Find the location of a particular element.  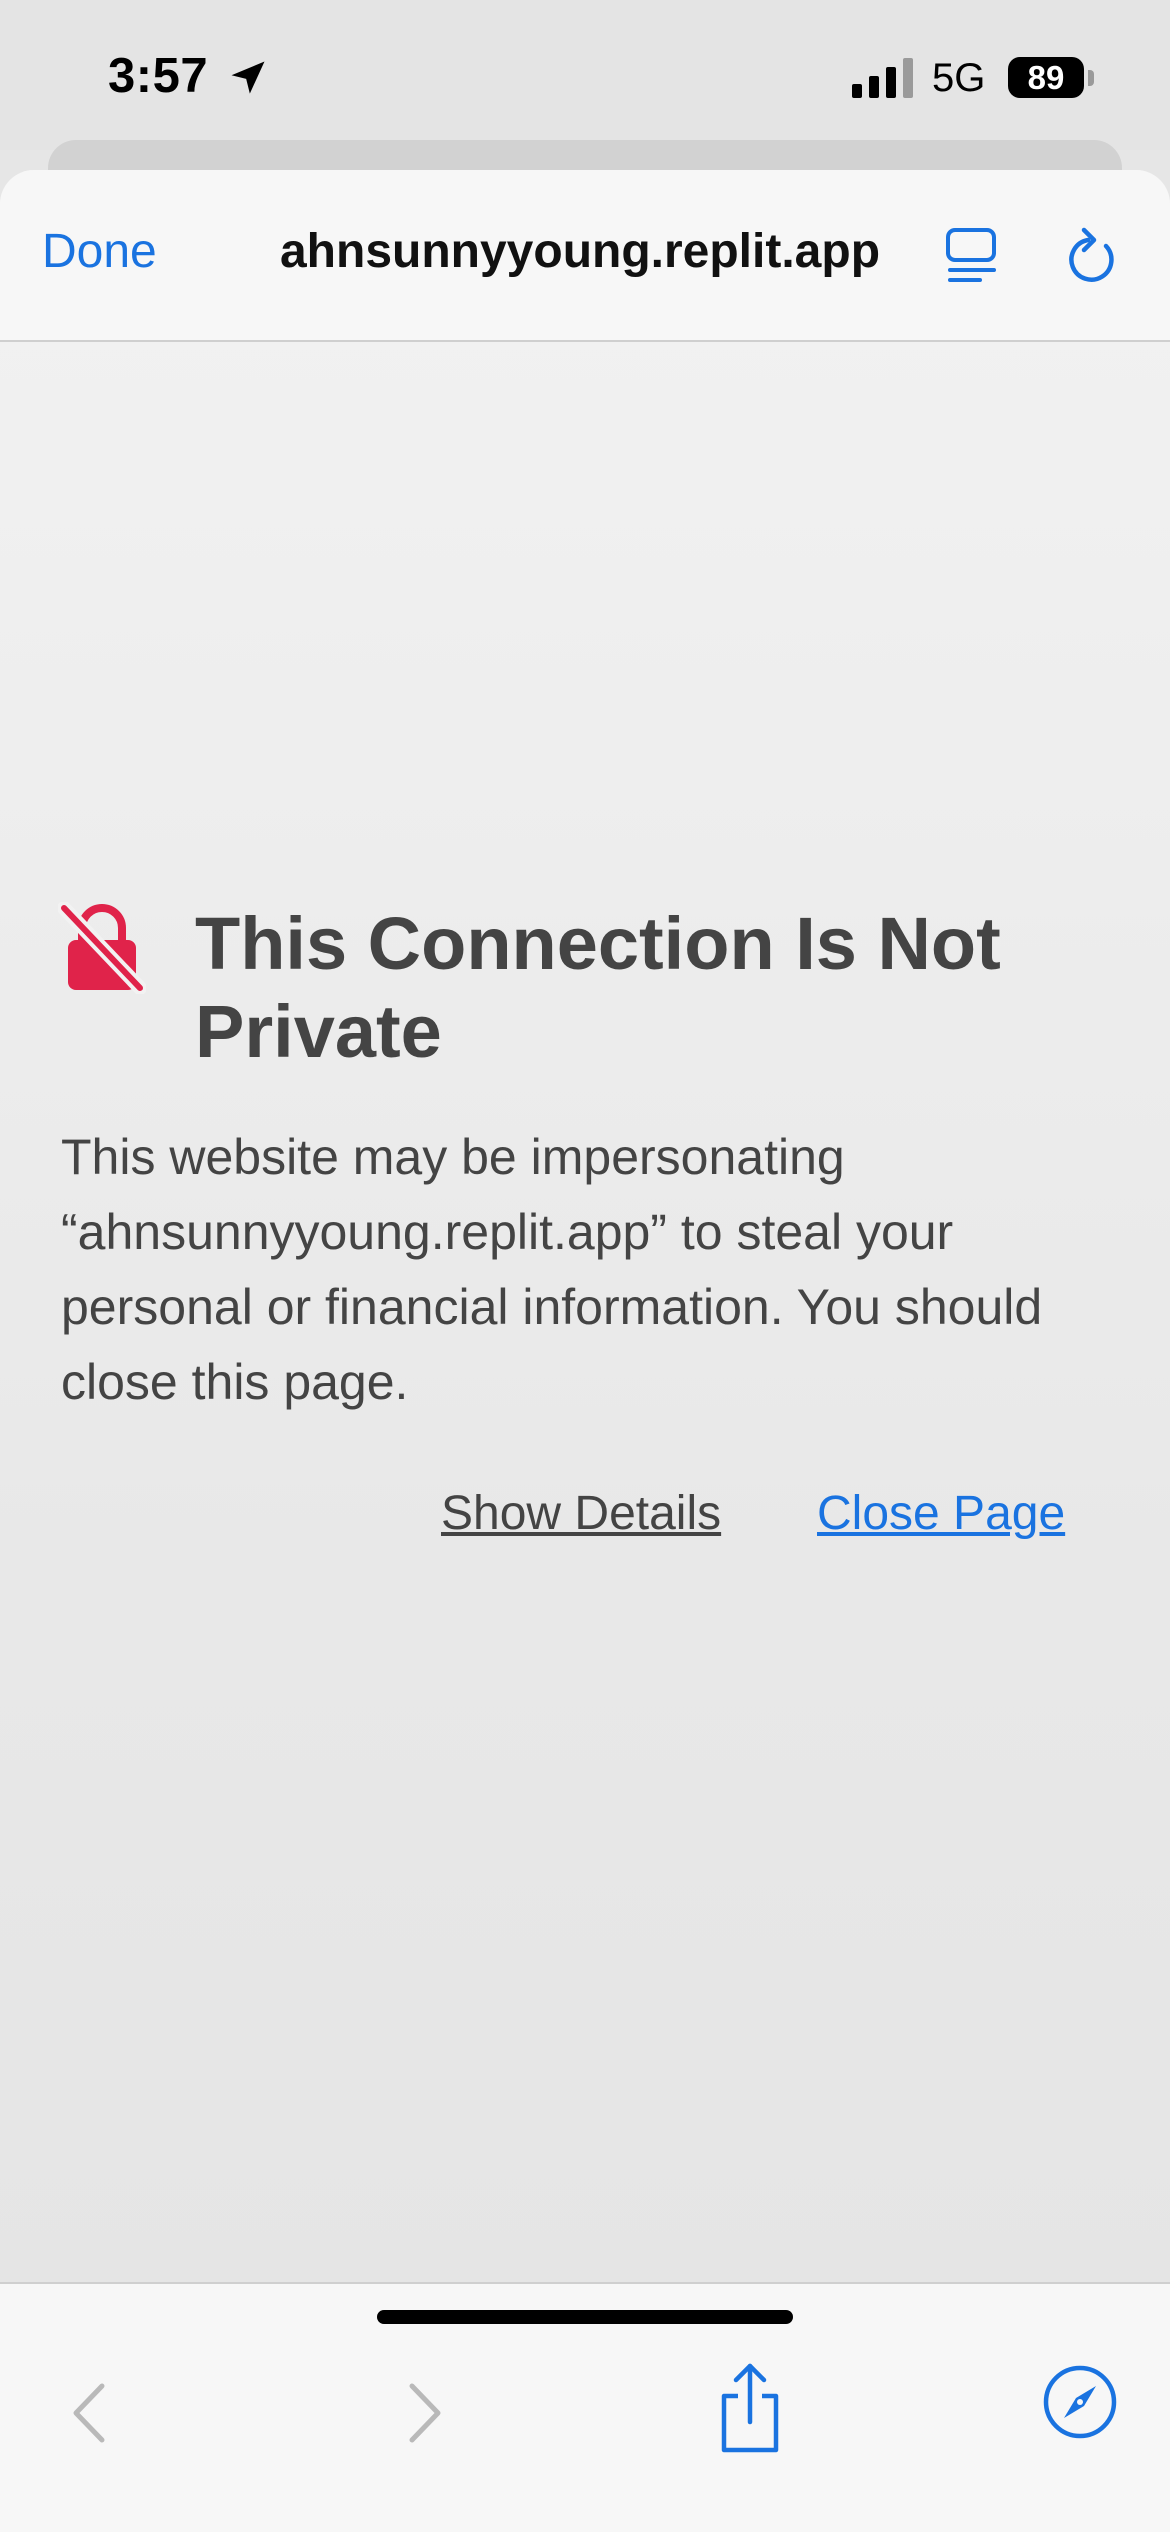

home-indicator is located at coordinates (585, 2317).